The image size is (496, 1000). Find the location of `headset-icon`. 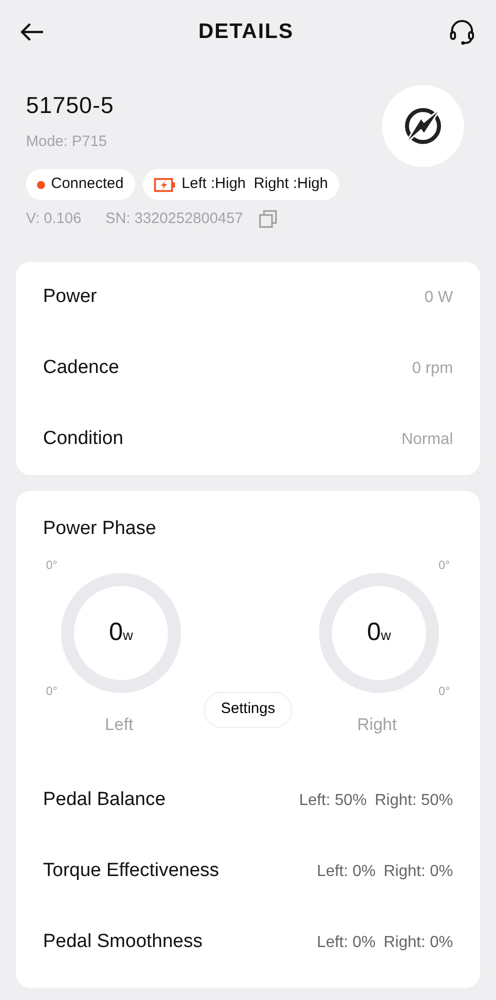

headset-icon is located at coordinates (462, 32).